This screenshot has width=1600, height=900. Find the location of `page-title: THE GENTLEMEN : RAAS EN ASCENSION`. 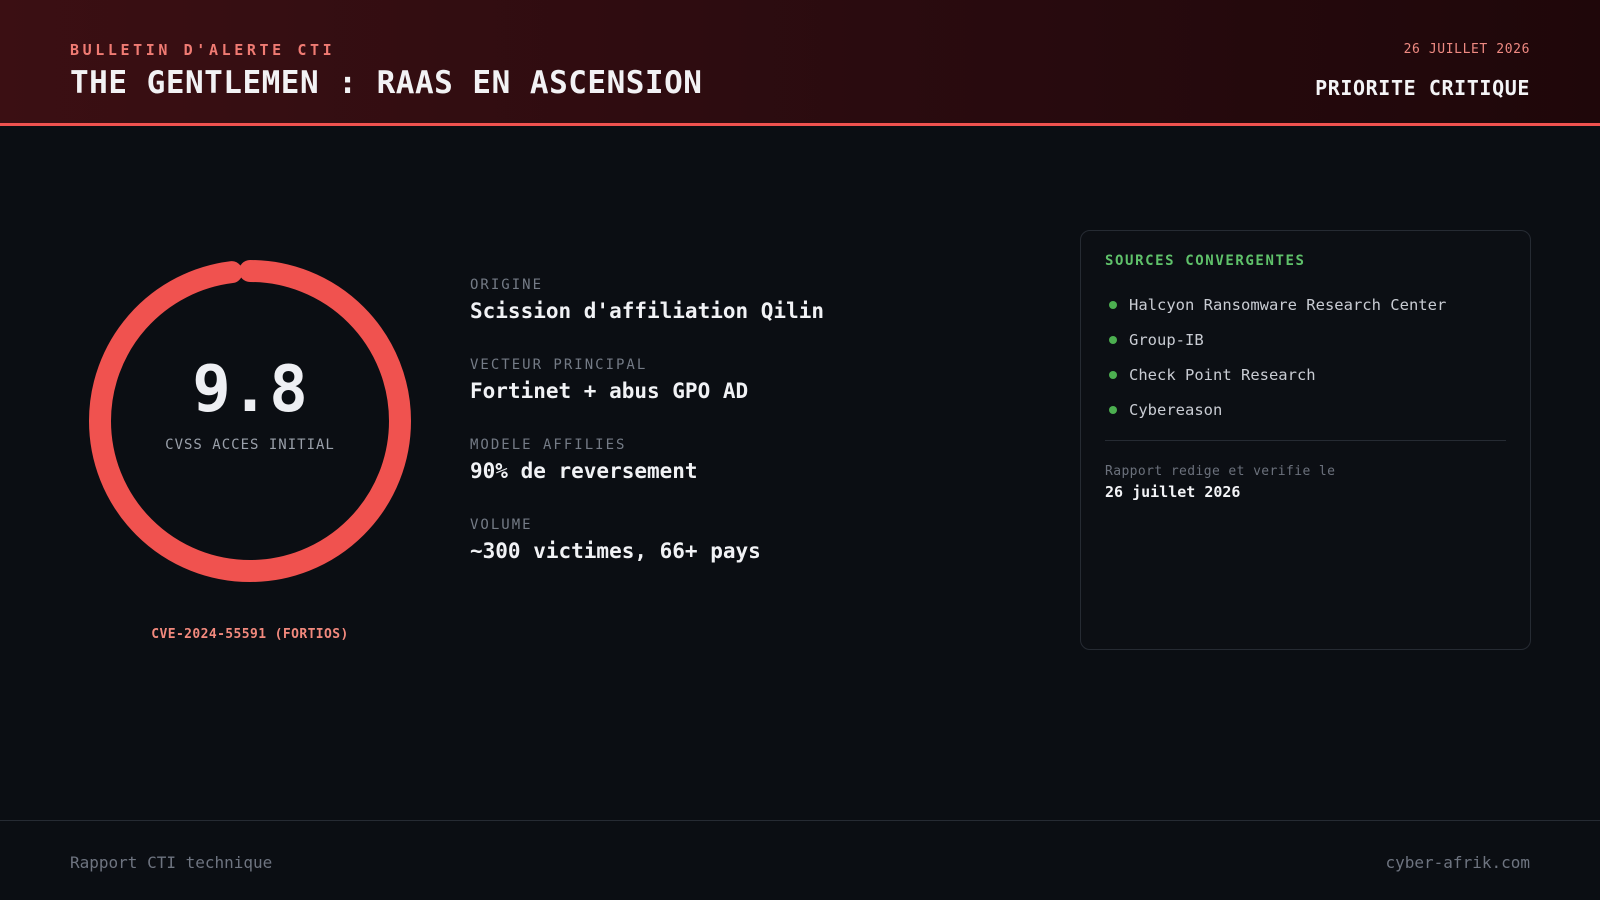

page-title: THE GENTLEMEN : RAAS EN ASCENSION is located at coordinates (386, 83).